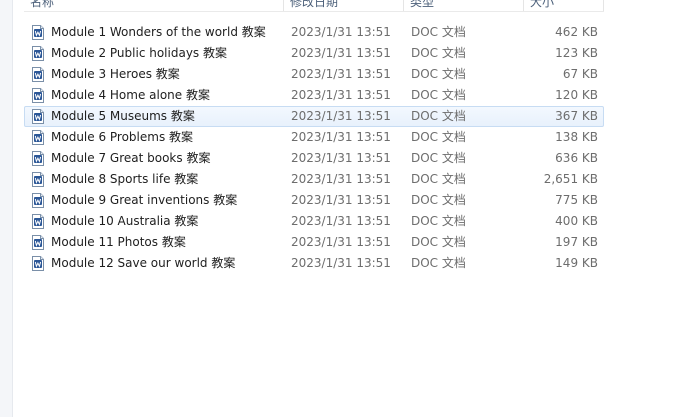 The width and height of the screenshot is (700, 417). I want to click on column-header-size: 大小, so click(542, 5).